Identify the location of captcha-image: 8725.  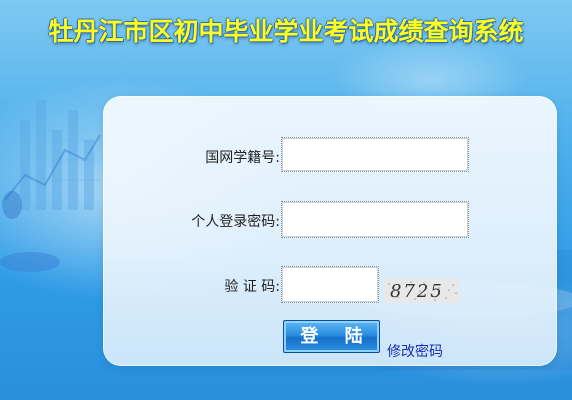
(422, 291).